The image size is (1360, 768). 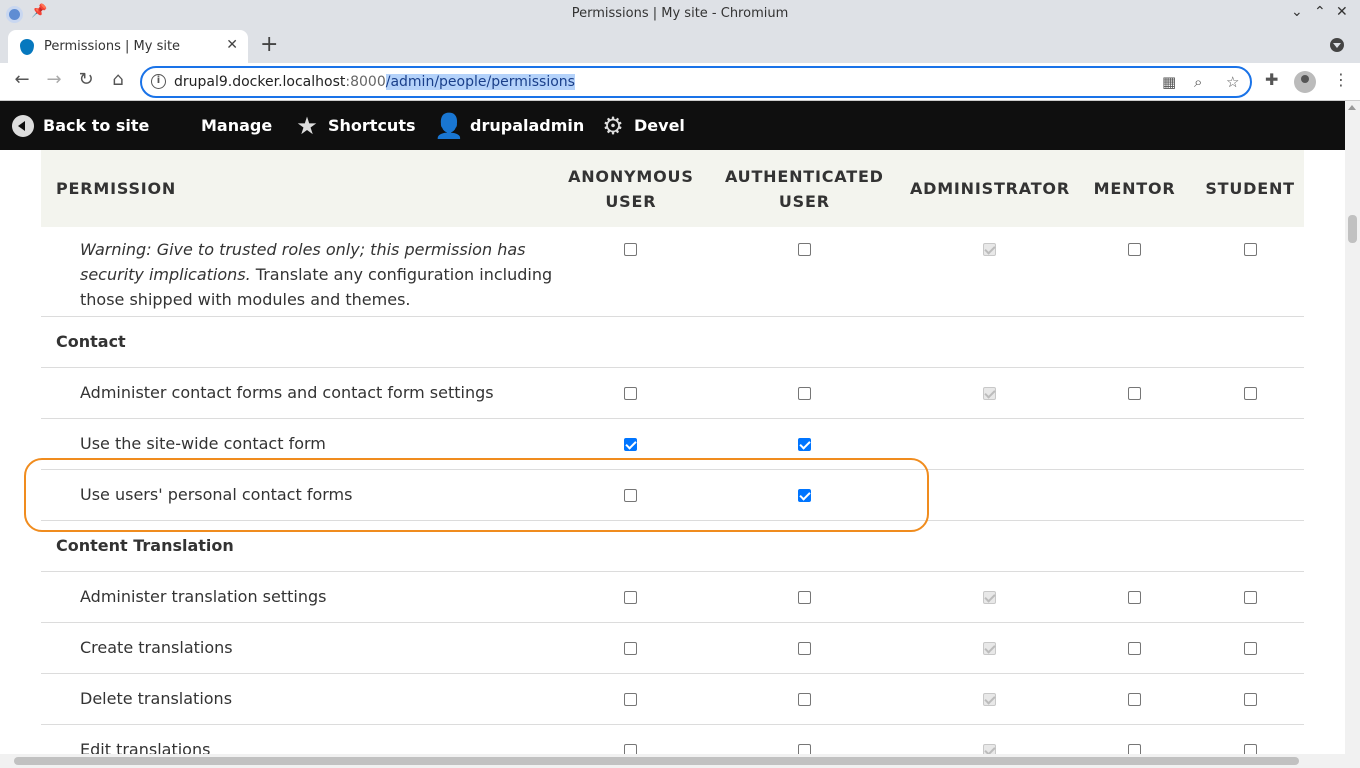 What do you see at coordinates (1337, 45) in the screenshot?
I see `tab-search-icon` at bounding box center [1337, 45].